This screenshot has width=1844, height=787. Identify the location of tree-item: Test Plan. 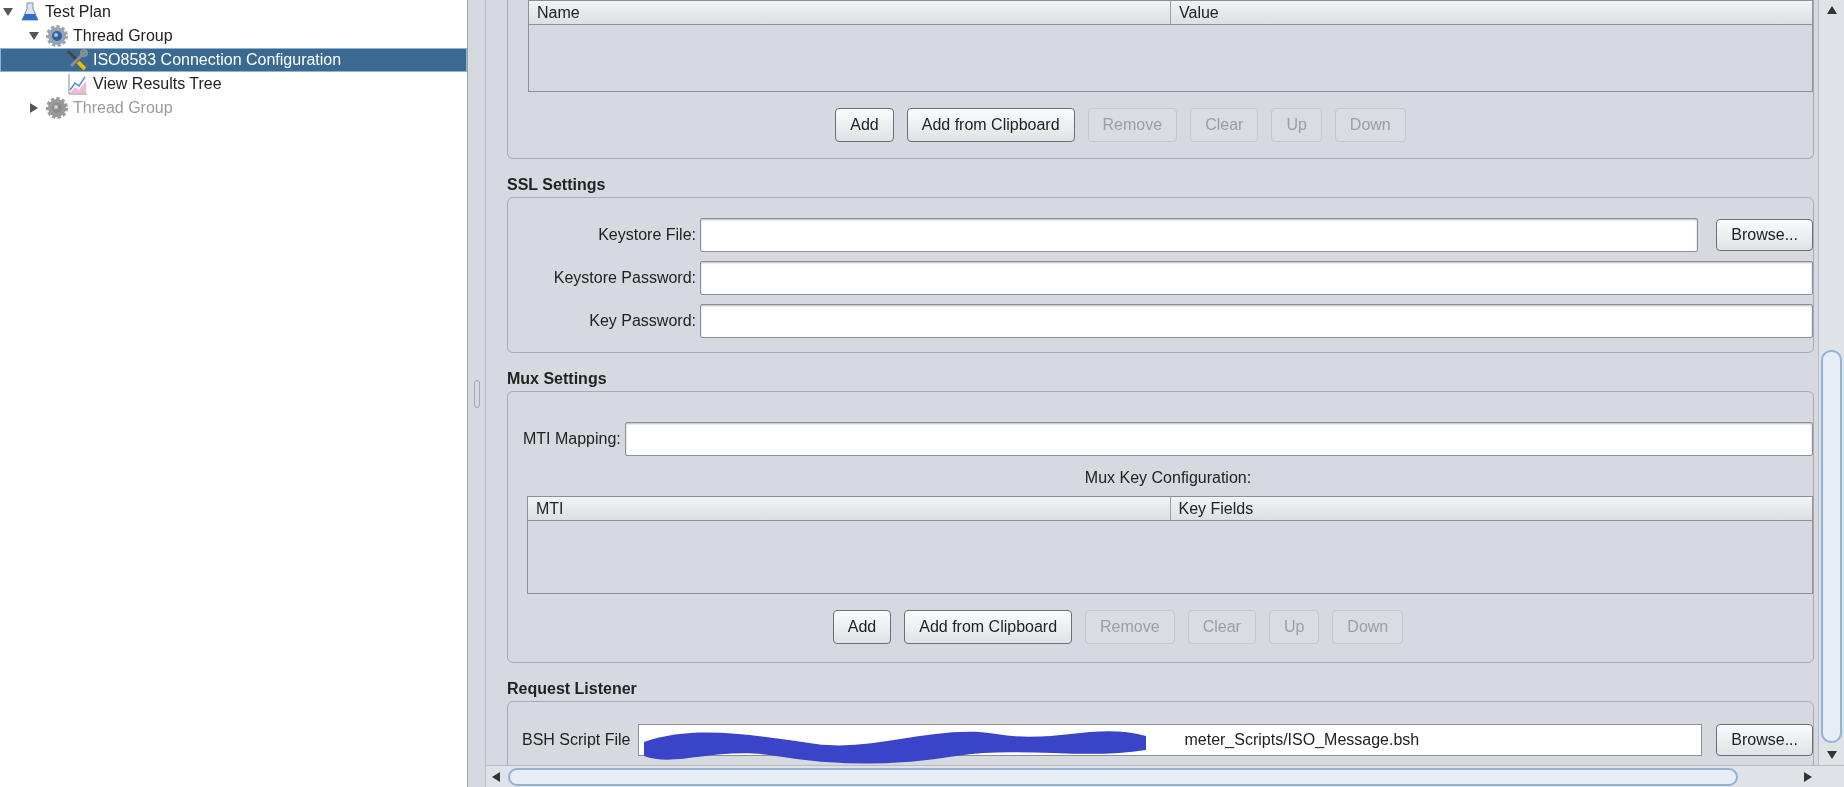
(233, 12).